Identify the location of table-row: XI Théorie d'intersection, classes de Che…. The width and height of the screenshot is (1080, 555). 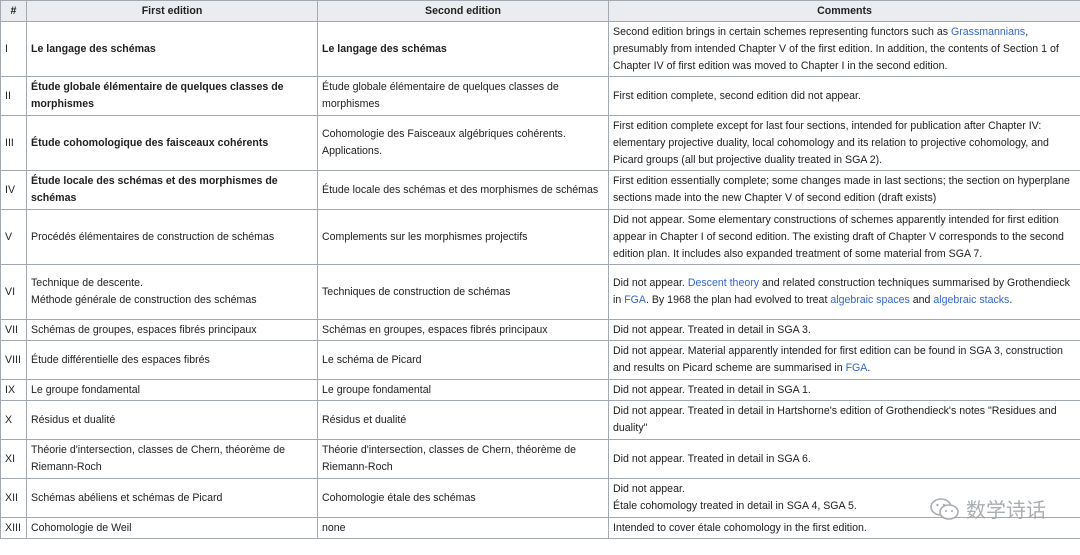
(540, 459).